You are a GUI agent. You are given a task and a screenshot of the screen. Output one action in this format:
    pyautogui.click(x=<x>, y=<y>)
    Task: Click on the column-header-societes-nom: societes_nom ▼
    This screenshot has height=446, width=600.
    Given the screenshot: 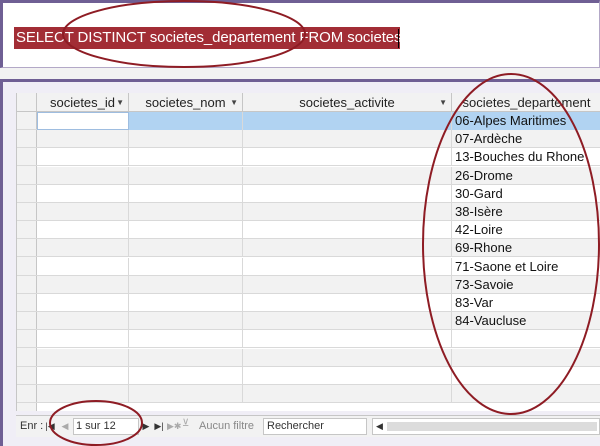 What is the action you would take?
    pyautogui.click(x=186, y=102)
    